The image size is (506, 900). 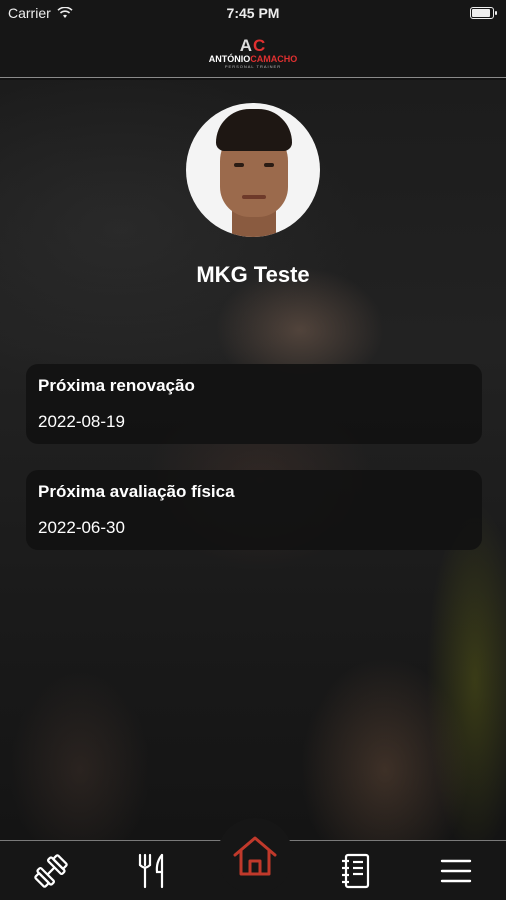 I want to click on nav-nutrition, so click(x=153, y=871).